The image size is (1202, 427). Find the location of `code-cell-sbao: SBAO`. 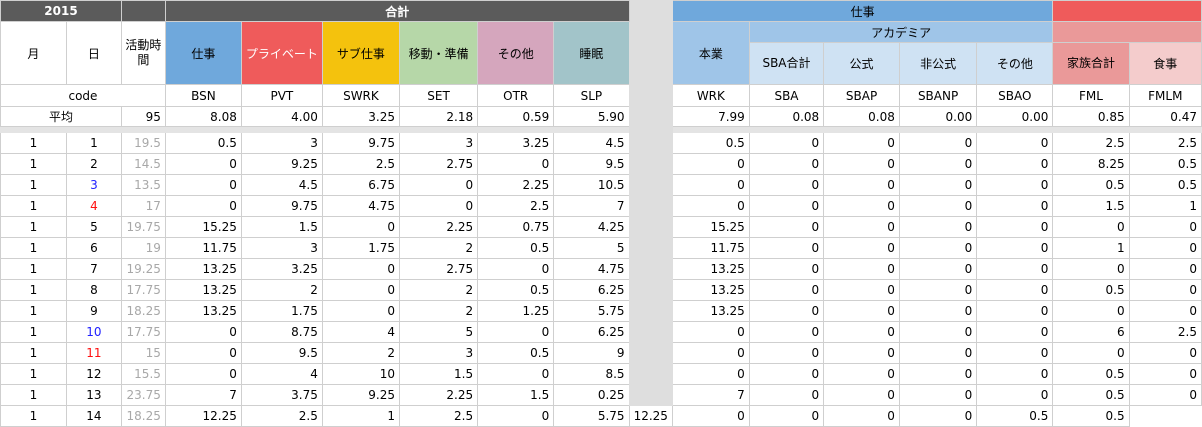

code-cell-sbao: SBAO is located at coordinates (1015, 95).